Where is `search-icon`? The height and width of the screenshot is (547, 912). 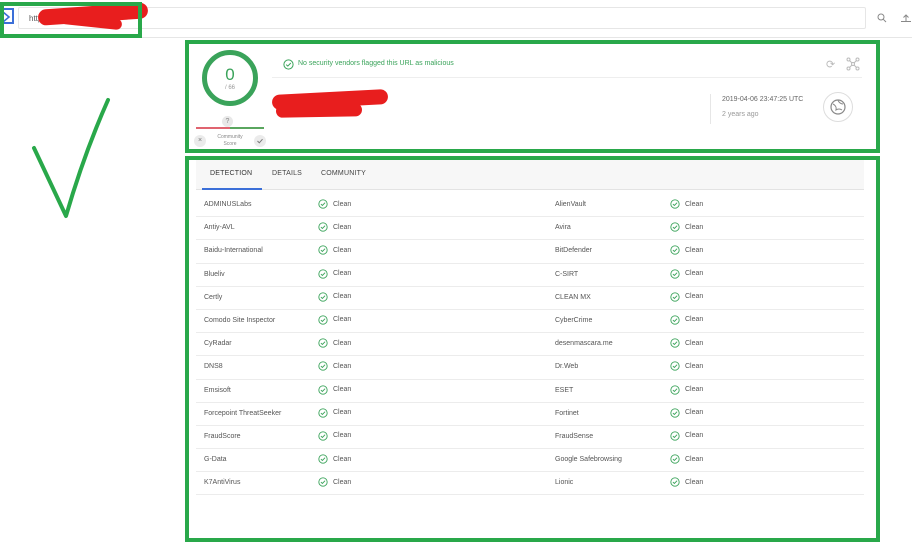
search-icon is located at coordinates (882, 18).